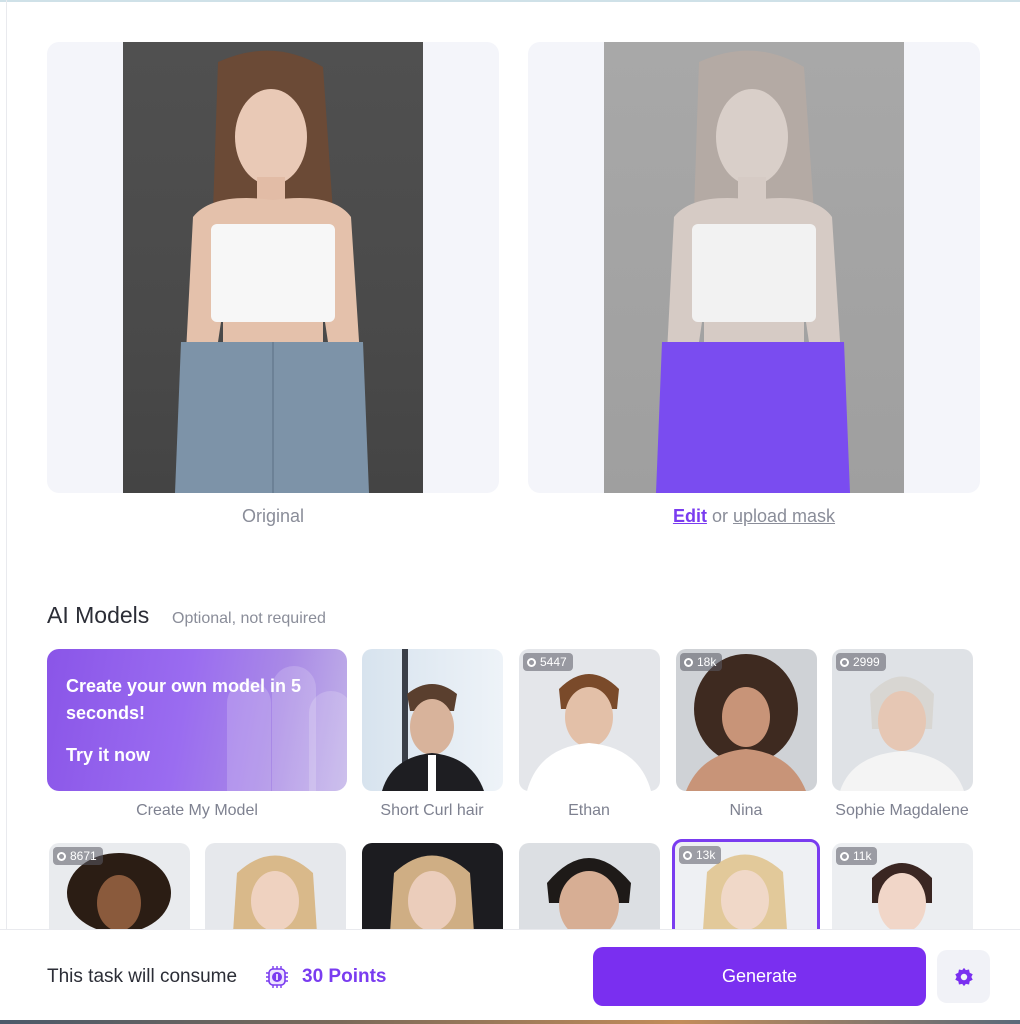 The image size is (1020, 1024). I want to click on try-it-now-button: Try it now, so click(108, 755).